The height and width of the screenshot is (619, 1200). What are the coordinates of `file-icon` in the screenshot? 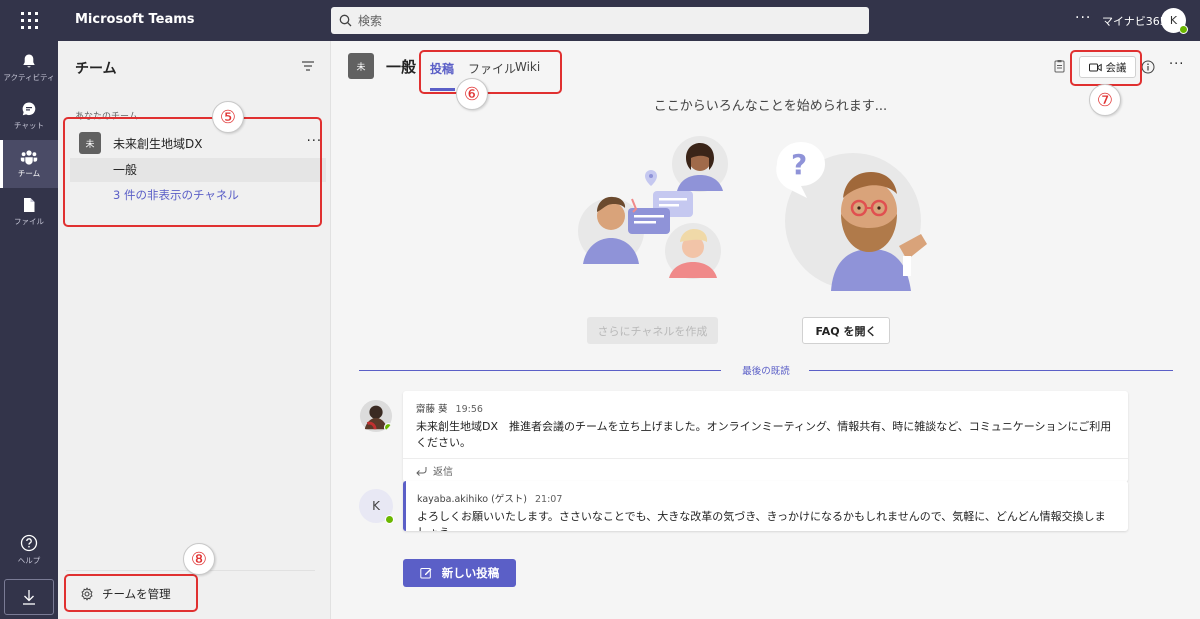 It's located at (29, 205).